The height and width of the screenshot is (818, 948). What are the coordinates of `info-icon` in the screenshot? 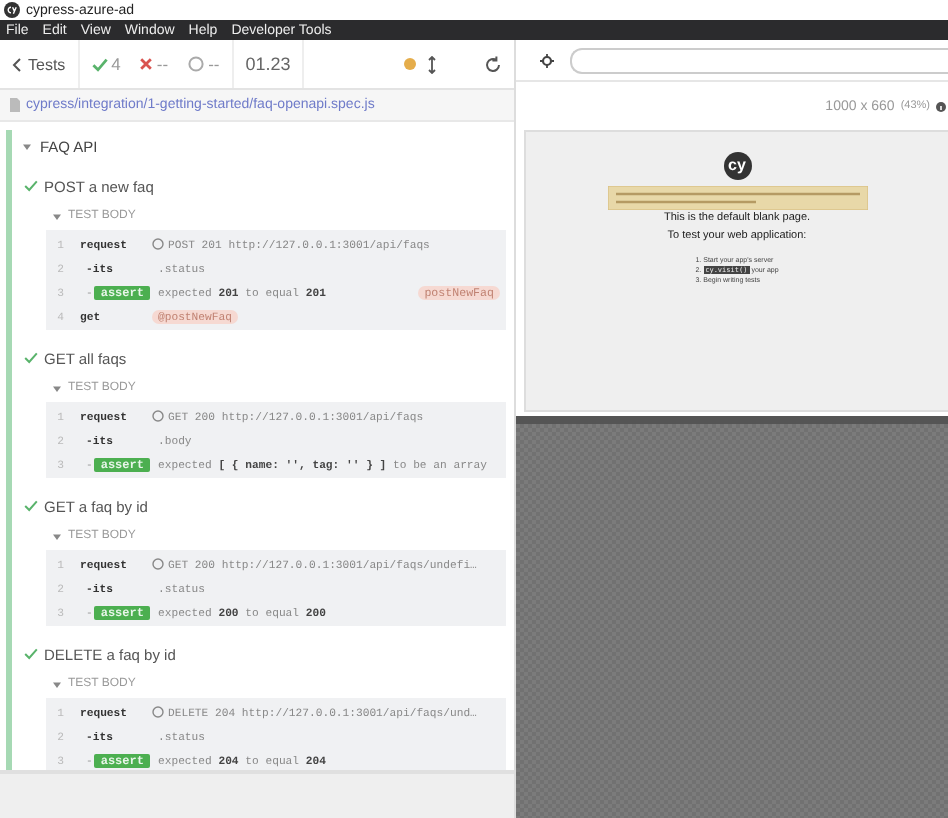 It's located at (941, 106).